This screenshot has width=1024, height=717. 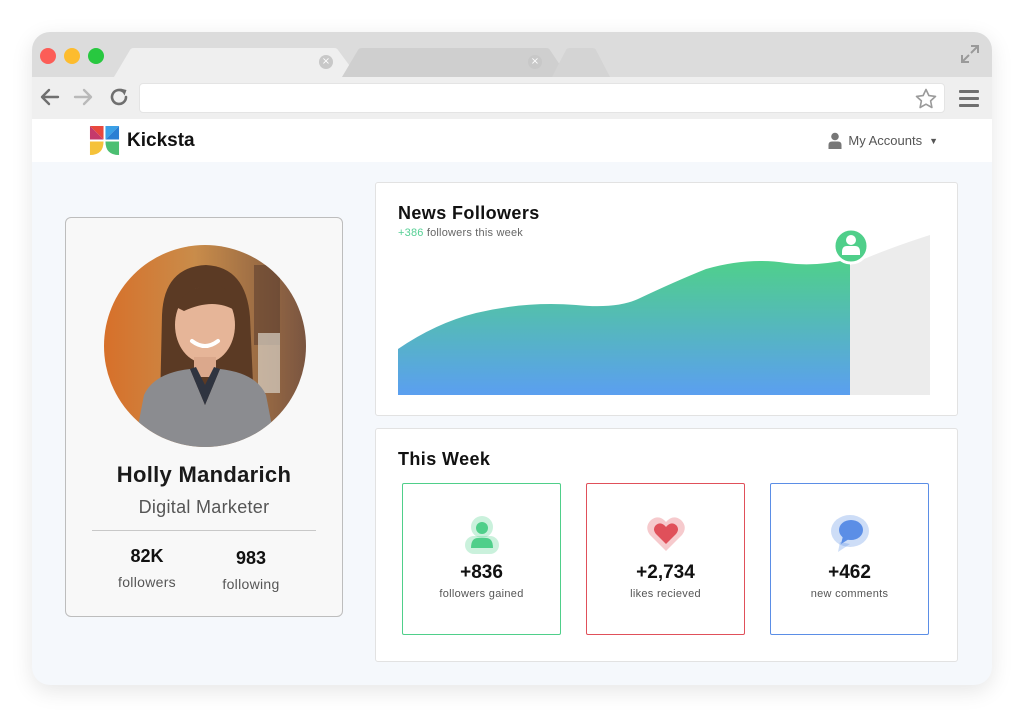 I want to click on maximize-window-button, so click(x=96, y=56).